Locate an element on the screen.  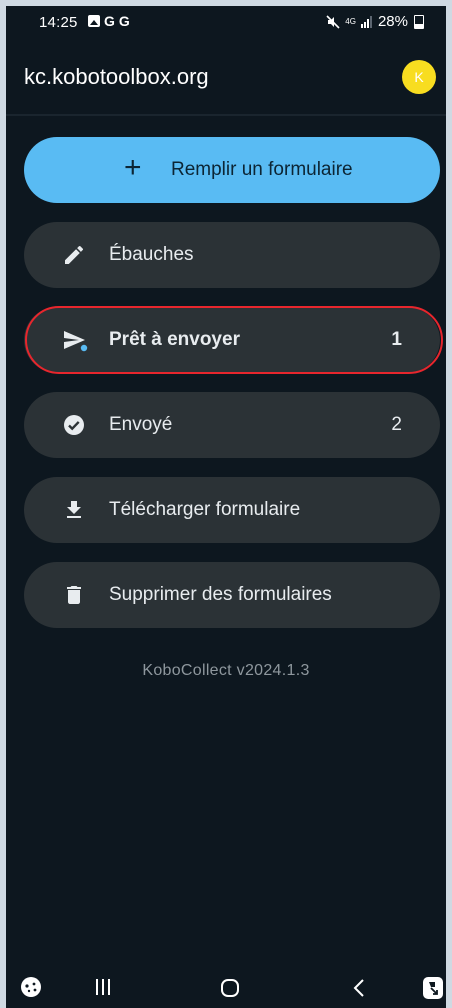
drafts-button: Ébauches is located at coordinates (232, 255).